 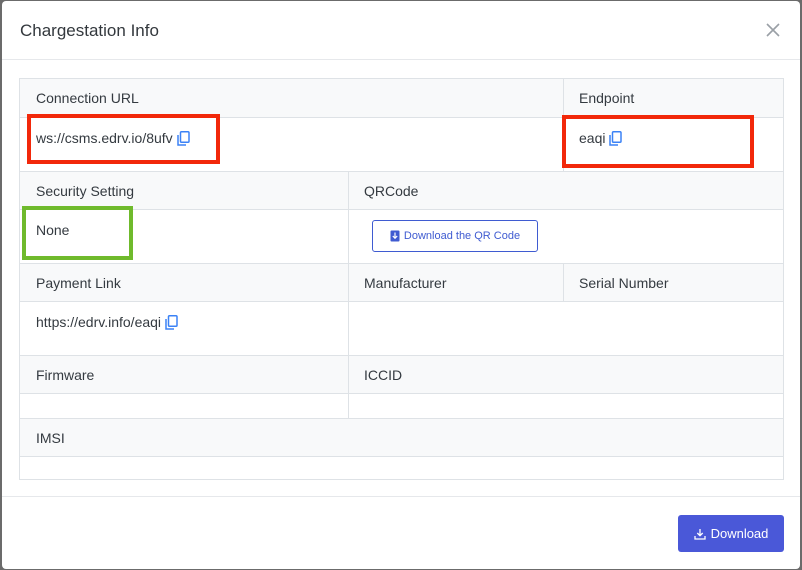 I want to click on security-setting-header: Security Setting, so click(x=184, y=190).